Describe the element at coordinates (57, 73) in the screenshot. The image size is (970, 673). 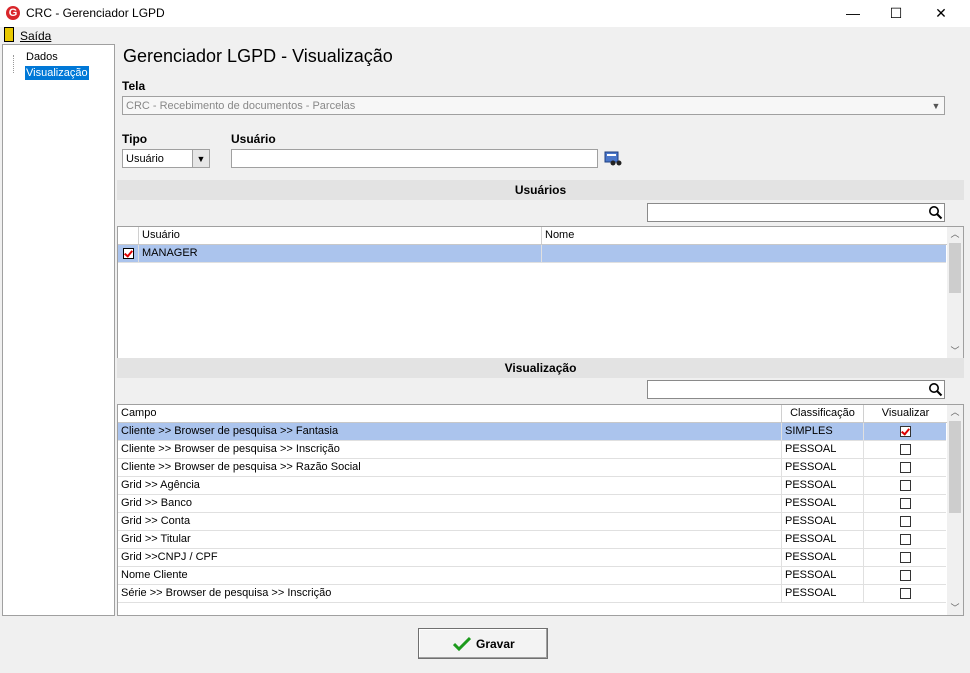
I see `tree-item-visualizacao: Visualização` at that location.